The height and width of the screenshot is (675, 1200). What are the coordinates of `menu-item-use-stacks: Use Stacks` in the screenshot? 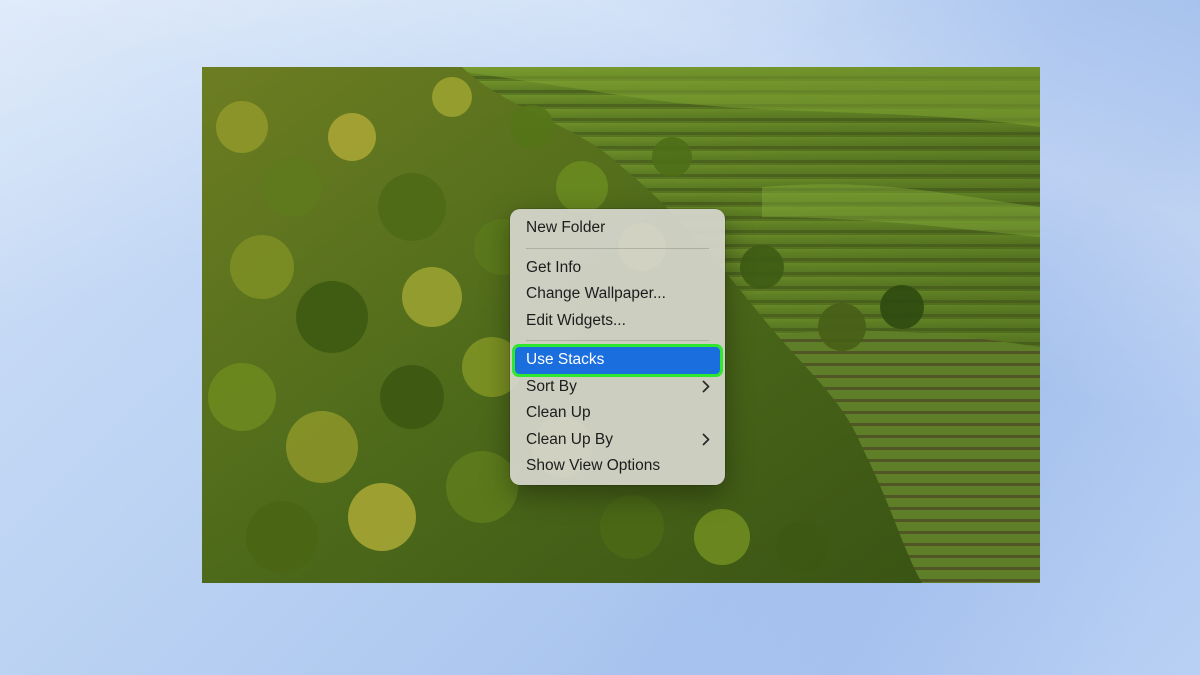 It's located at (617, 360).